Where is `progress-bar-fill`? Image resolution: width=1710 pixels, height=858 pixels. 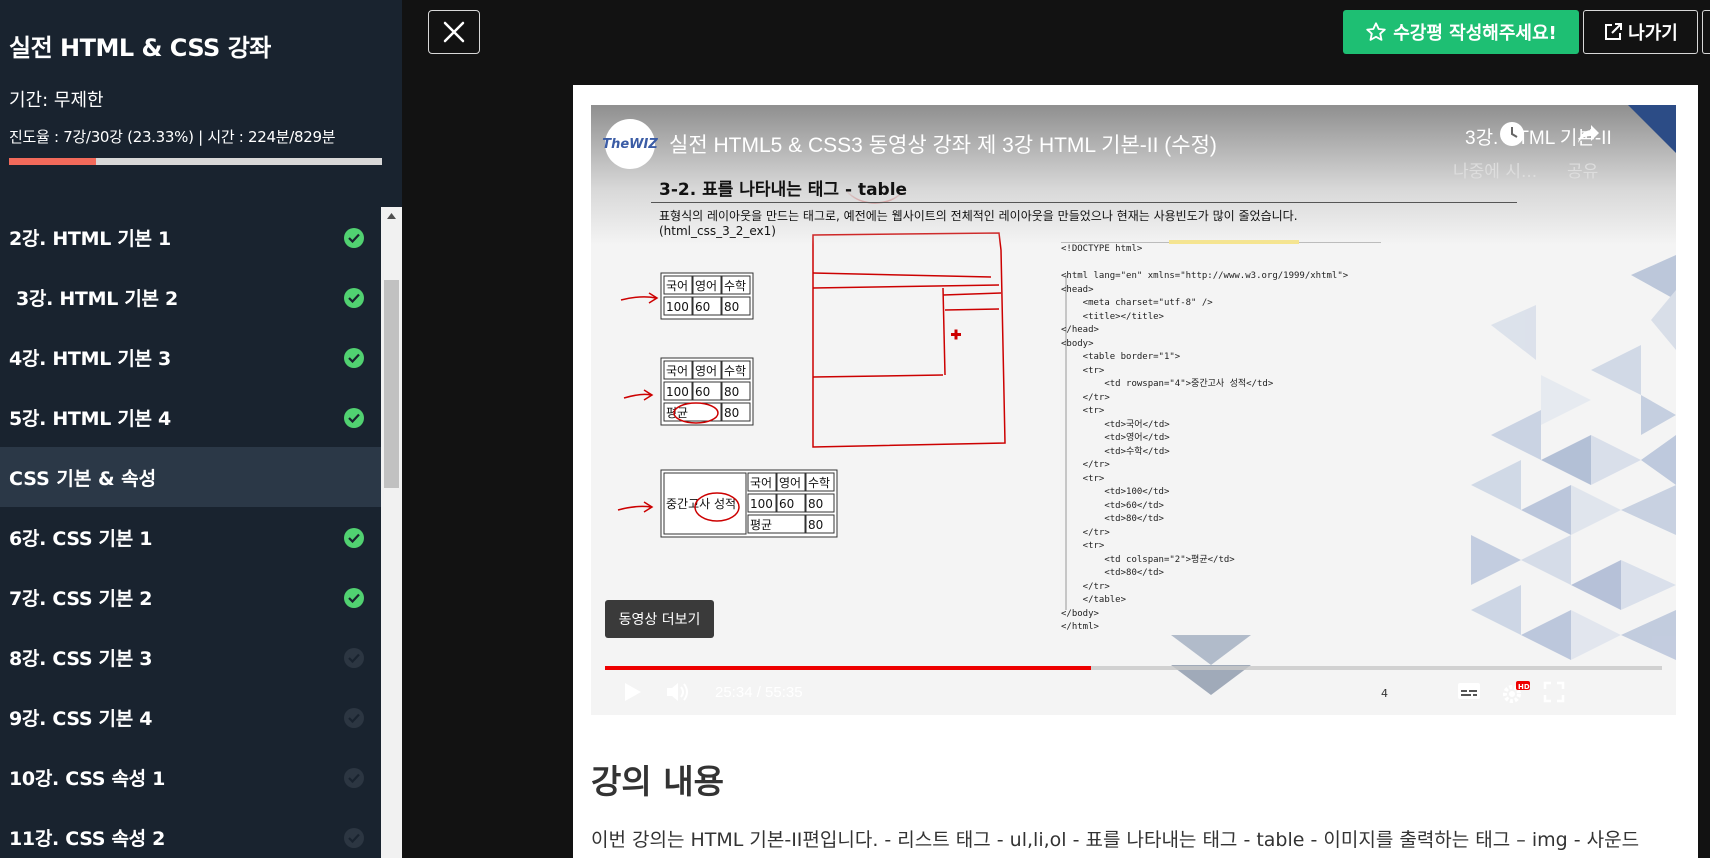
progress-bar-fill is located at coordinates (53, 161).